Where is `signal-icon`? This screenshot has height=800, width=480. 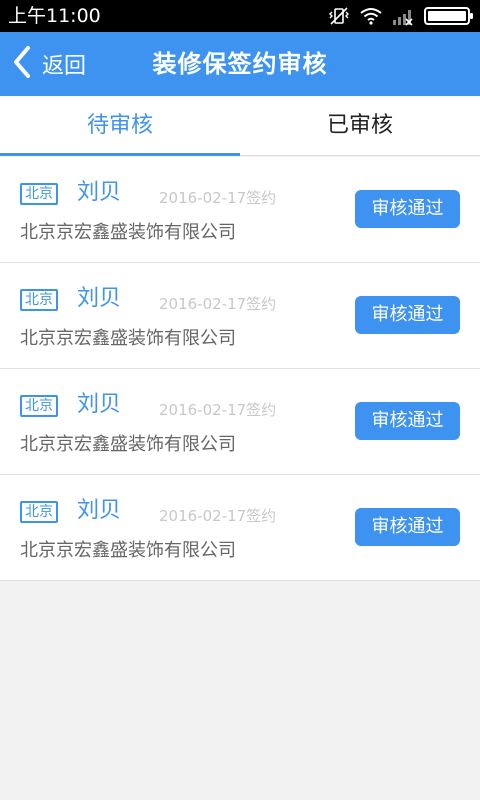
signal-icon is located at coordinates (403, 16).